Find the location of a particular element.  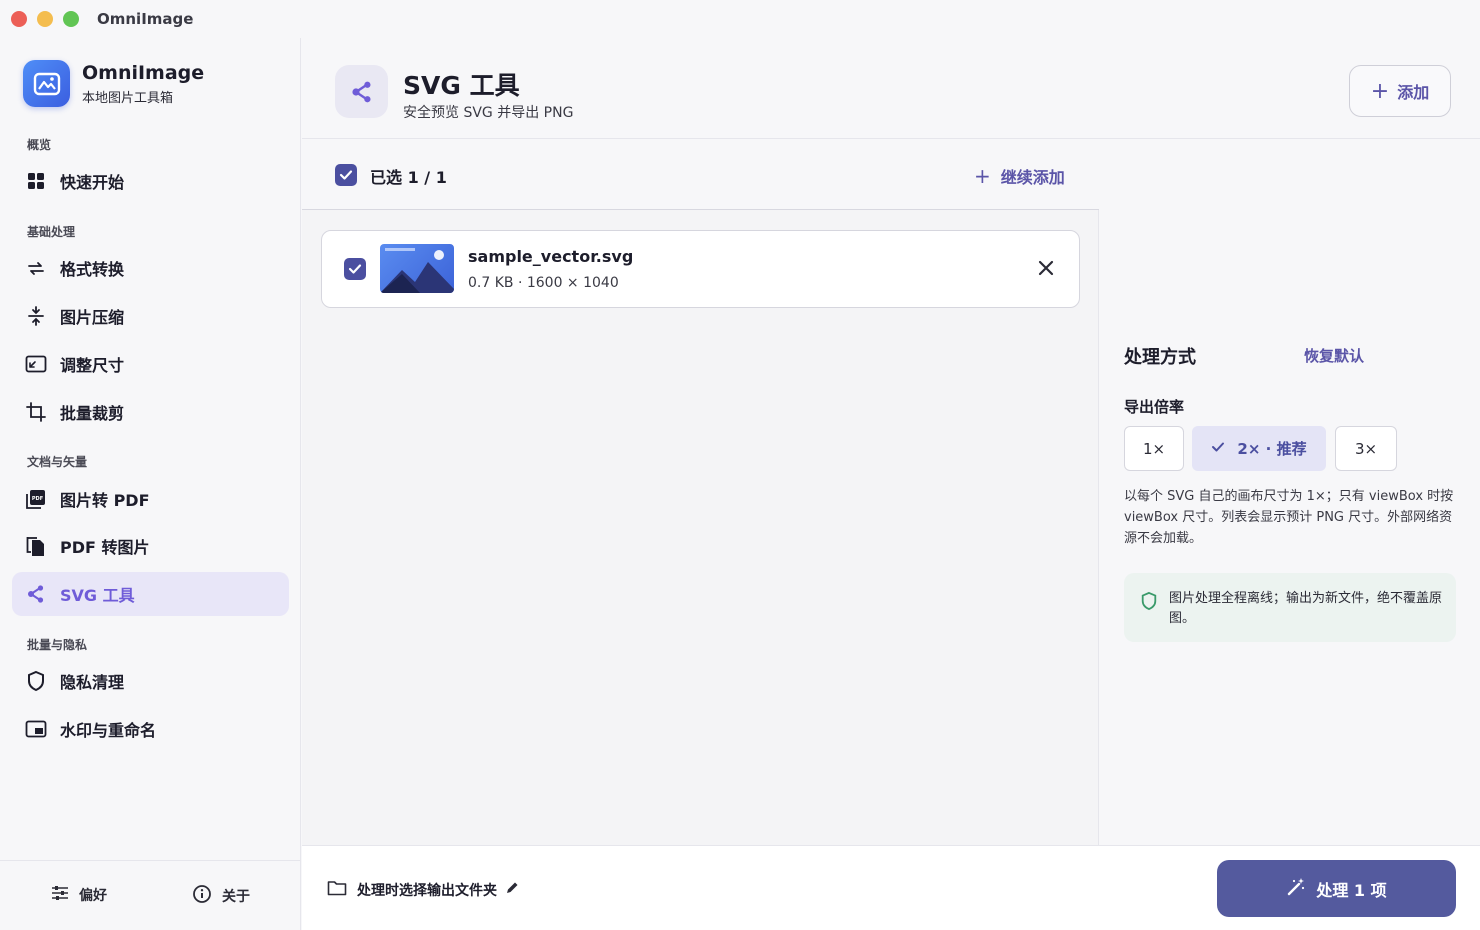

sidebar-item-crop: 批量裁剪 is located at coordinates (150, 412).